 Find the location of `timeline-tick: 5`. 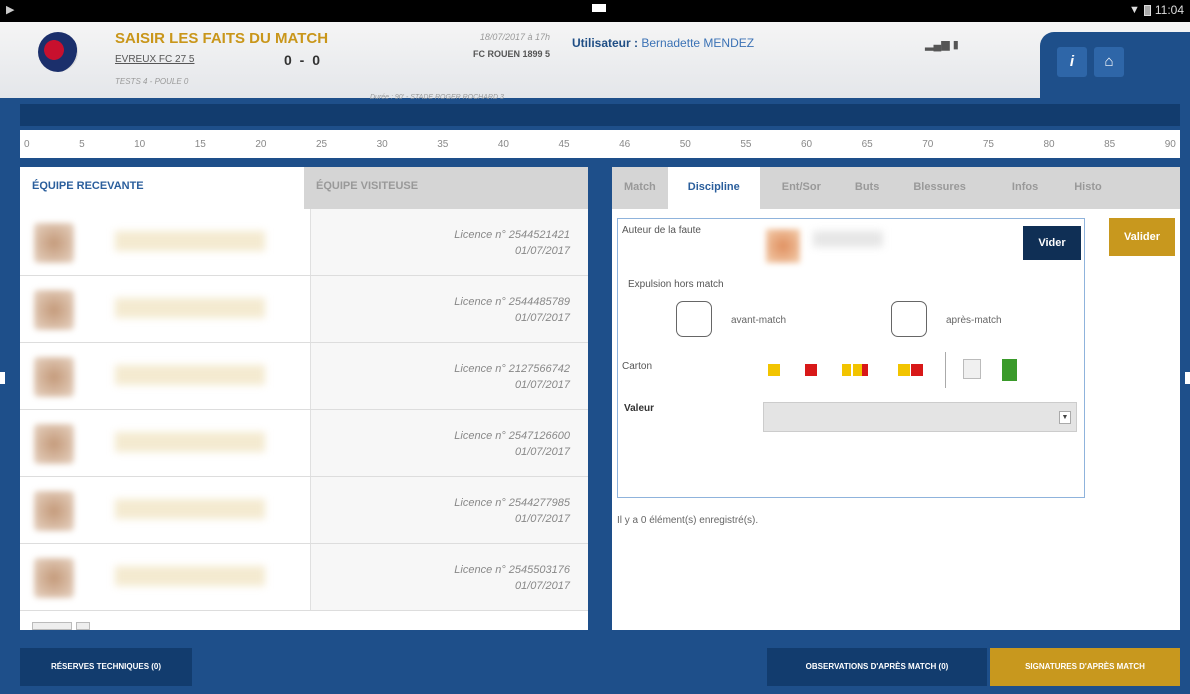

timeline-tick: 5 is located at coordinates (82, 144).